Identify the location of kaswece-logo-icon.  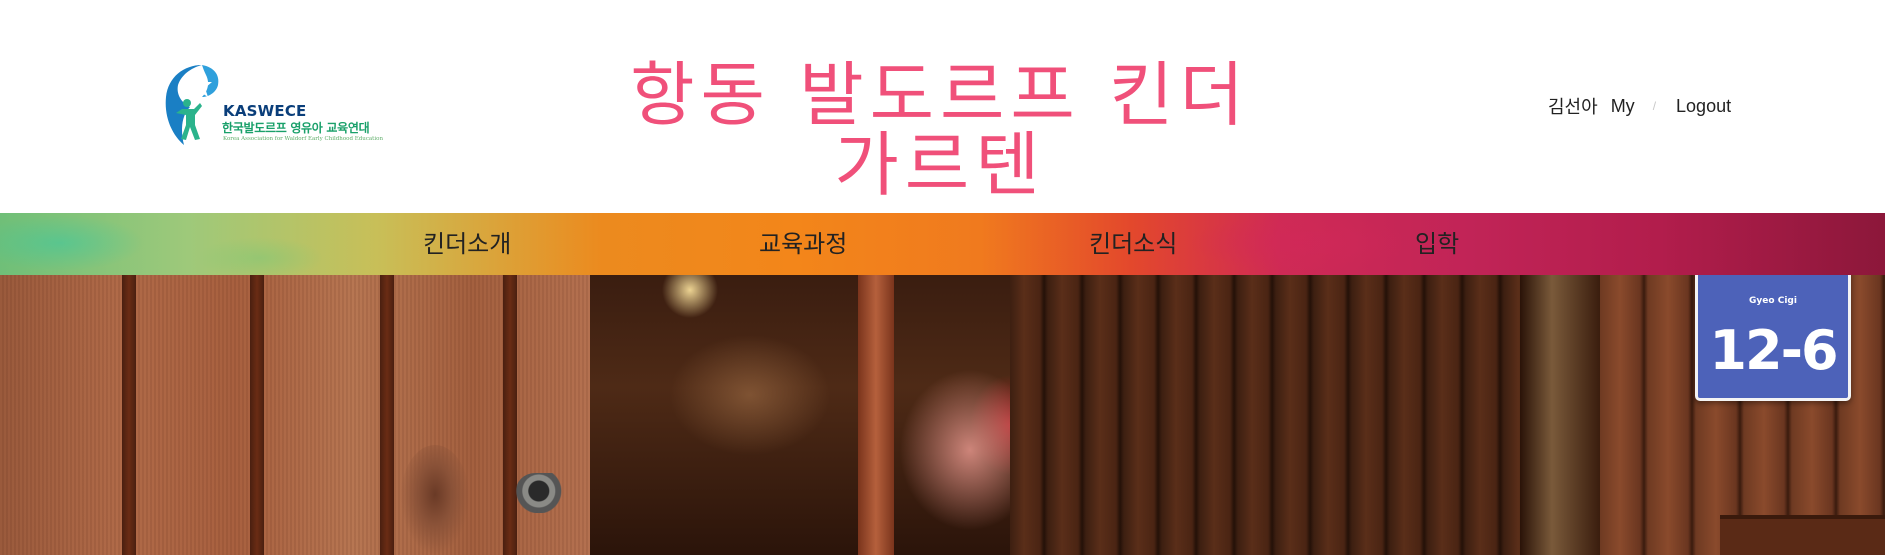
(192, 105).